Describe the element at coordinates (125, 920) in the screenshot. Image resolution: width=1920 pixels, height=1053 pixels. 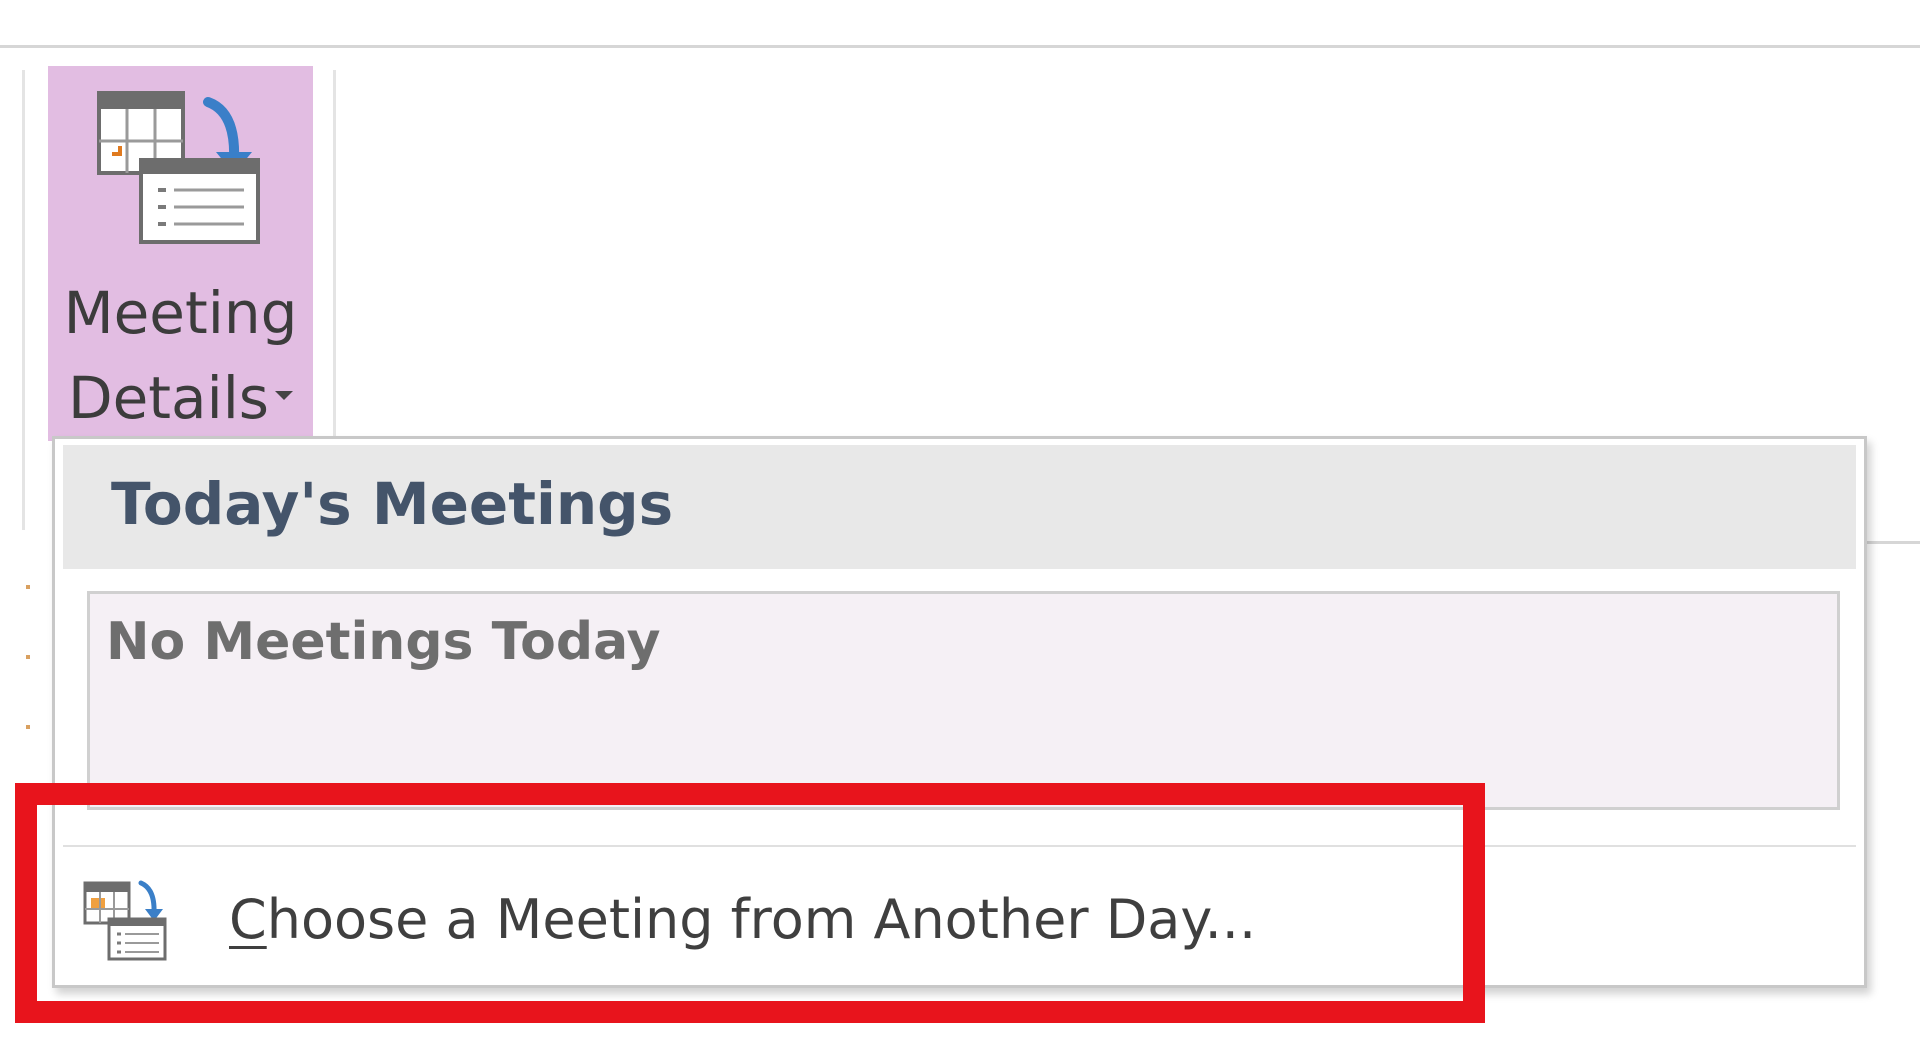
I see `calendar-arrow-icon` at that location.